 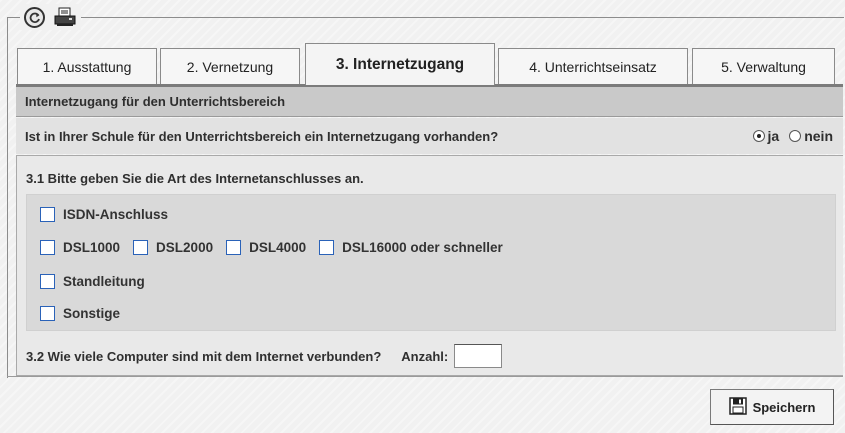 I want to click on tab-unterrichtseinsatz: 4. Unterrichtseinsatz, so click(x=593, y=66).